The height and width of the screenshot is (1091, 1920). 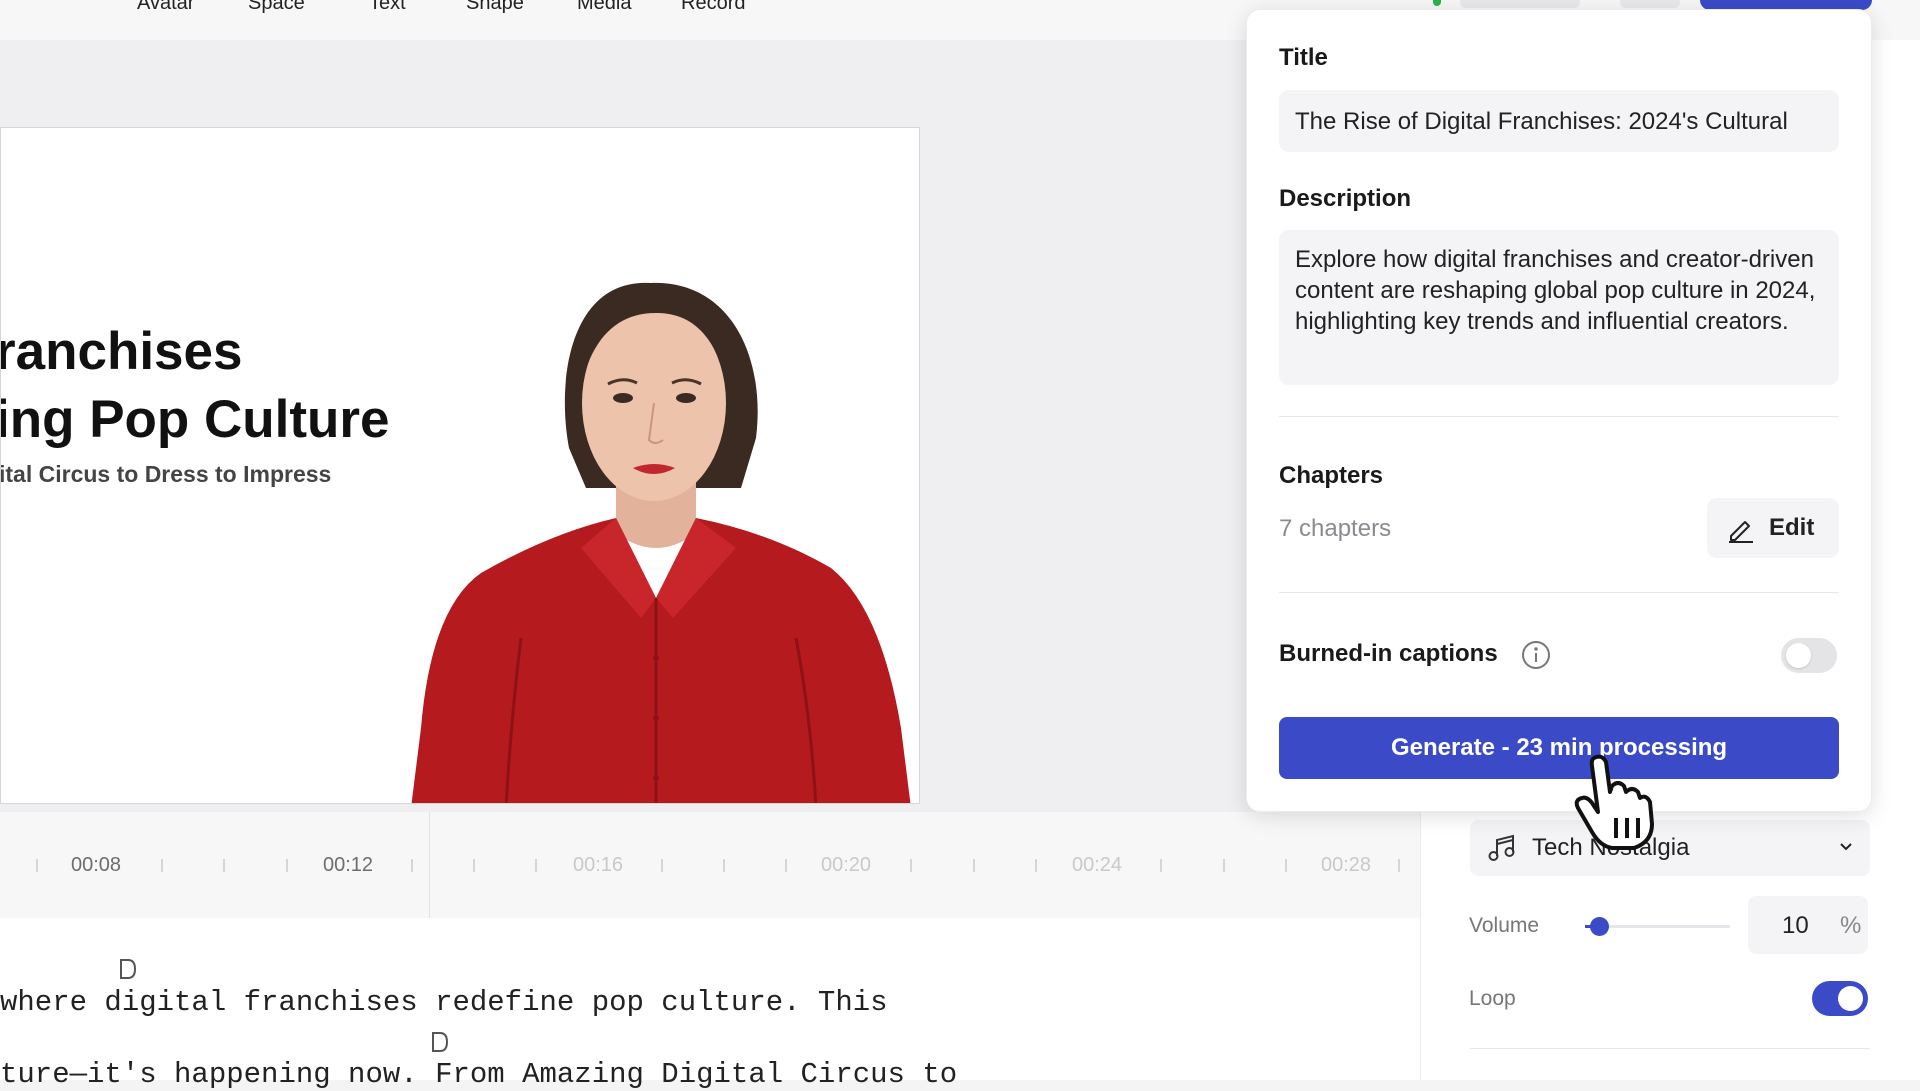 I want to click on slide-heading-line2: ing Pop Culture, so click(x=195, y=419).